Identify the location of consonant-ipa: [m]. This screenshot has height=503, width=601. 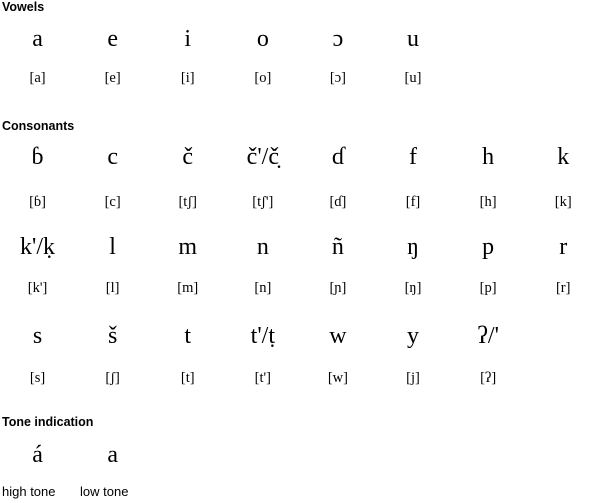
(188, 288).